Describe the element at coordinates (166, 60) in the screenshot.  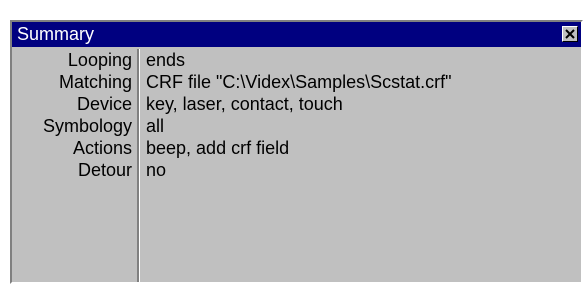
I see `summary-value: ends` at that location.